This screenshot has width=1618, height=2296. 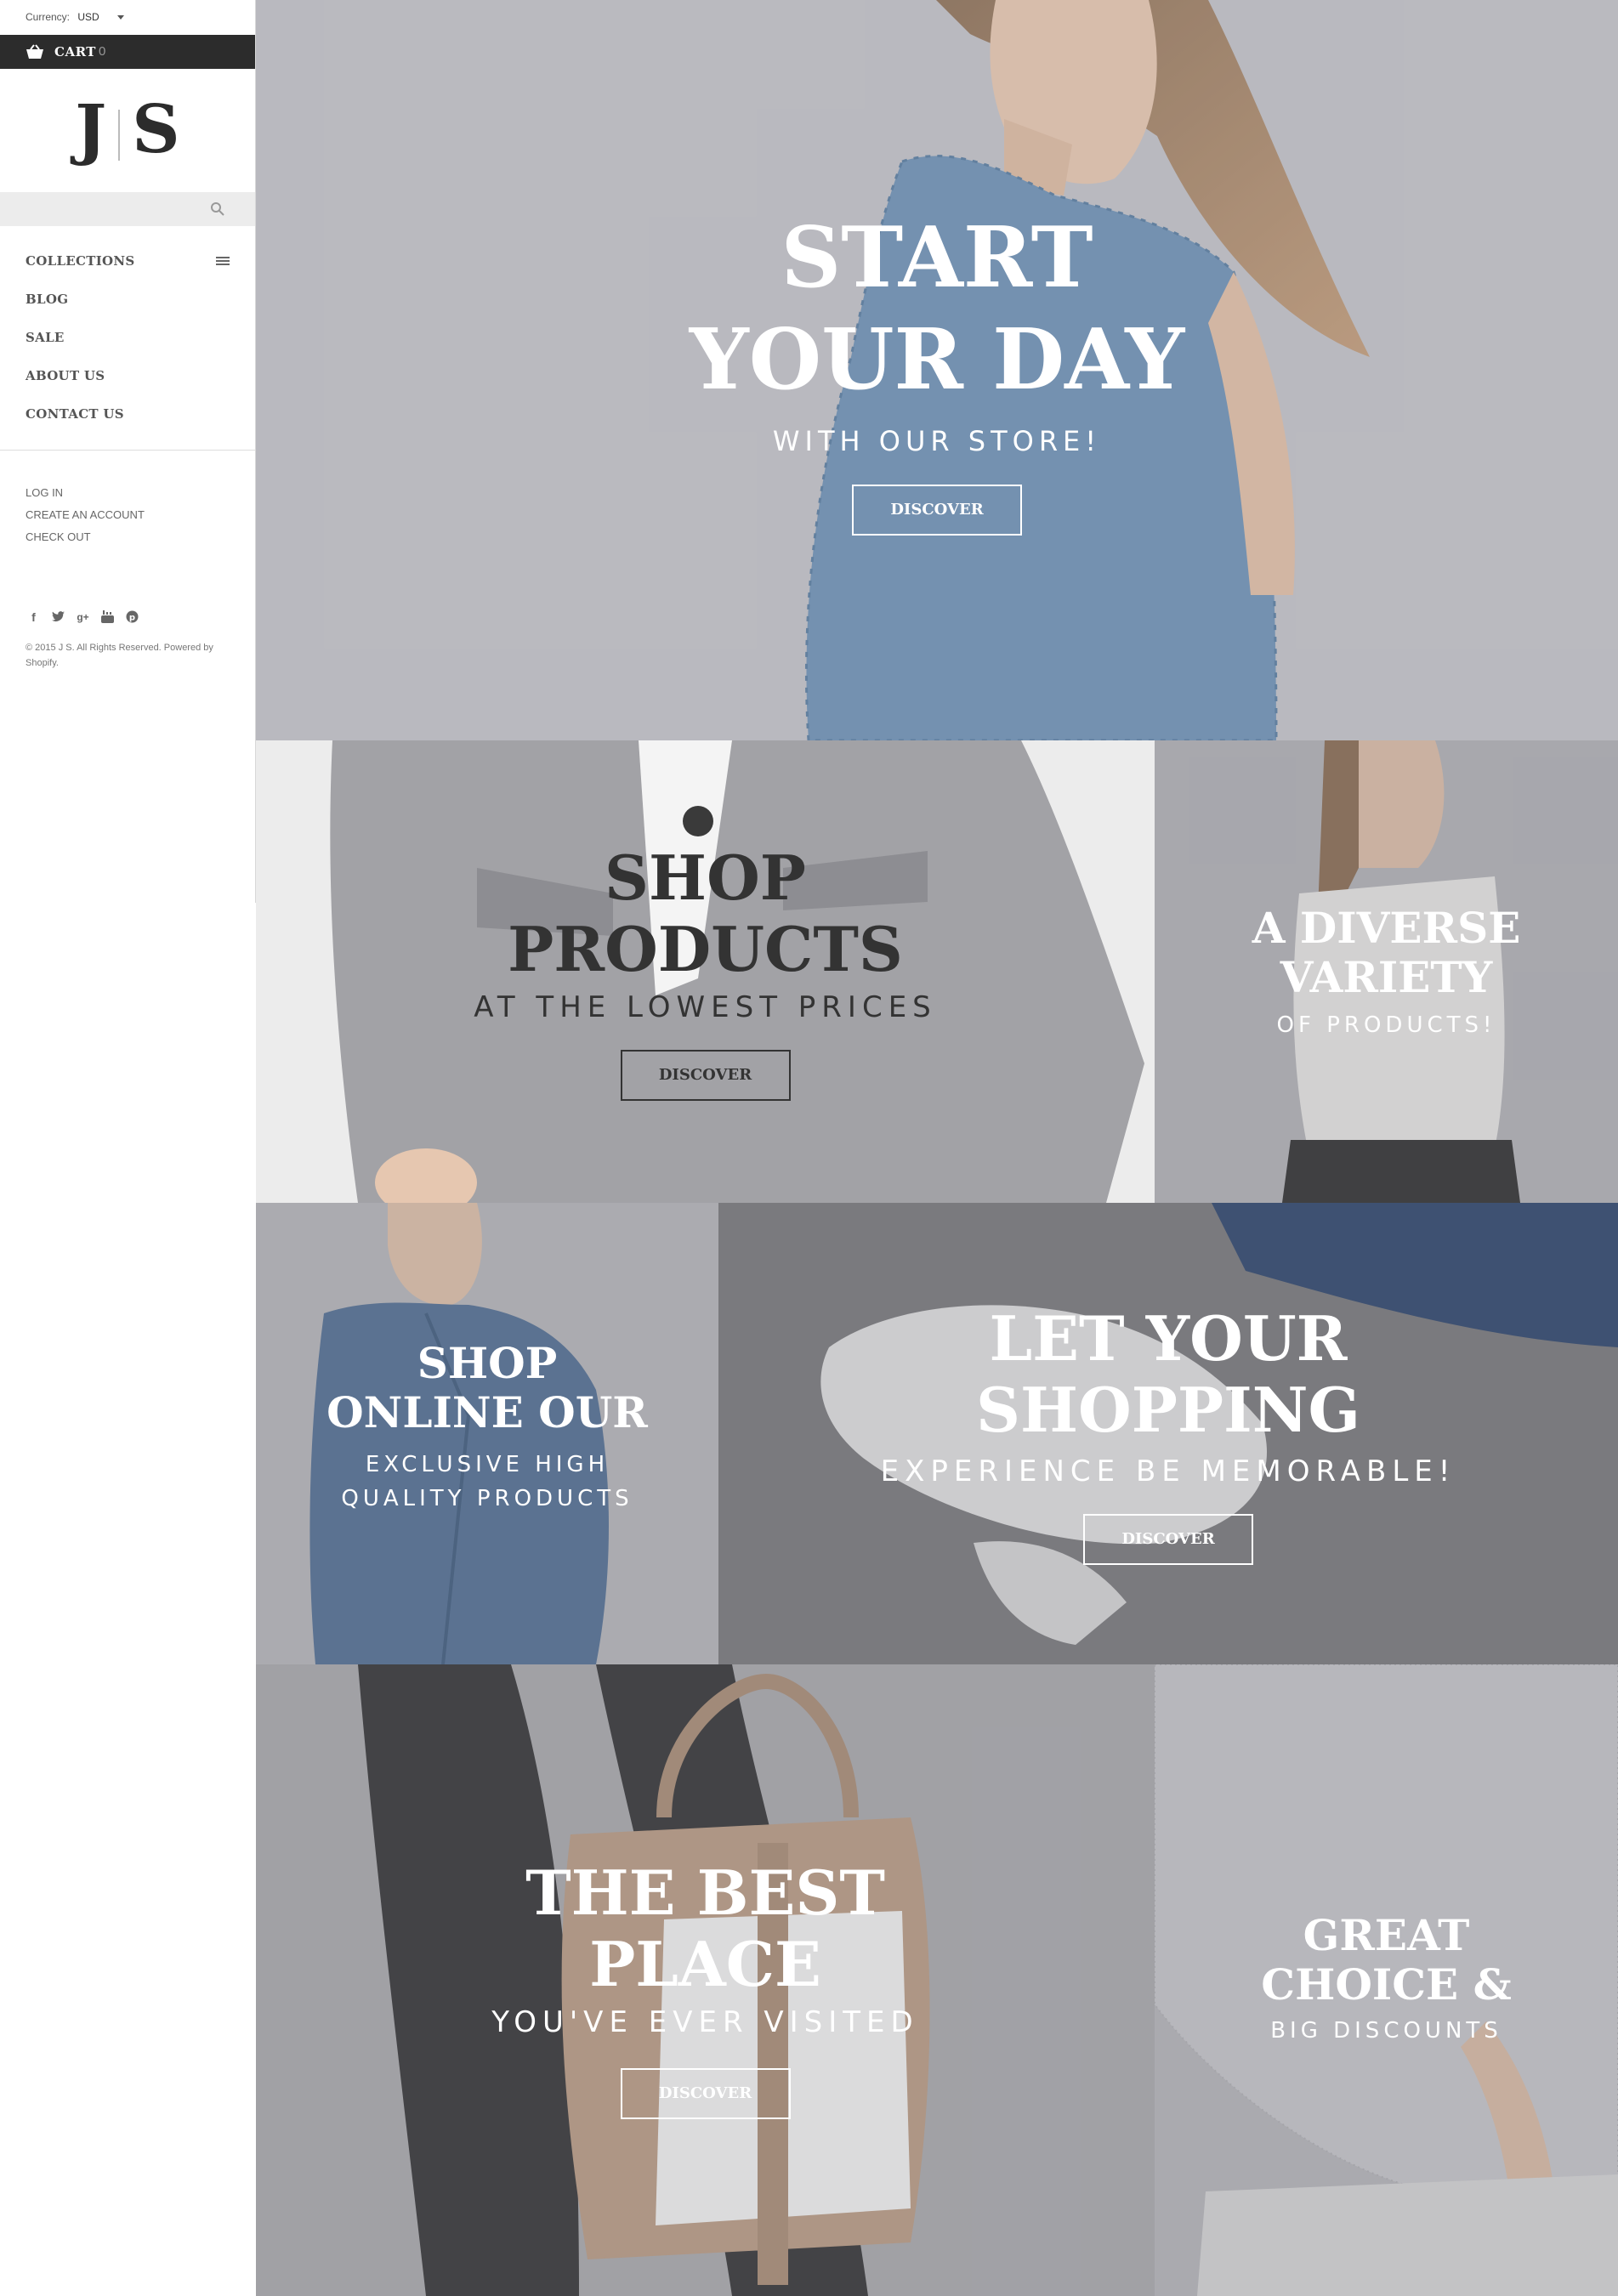 I want to click on hero-subtitle: WITH OUR STORE!, so click(x=937, y=441).